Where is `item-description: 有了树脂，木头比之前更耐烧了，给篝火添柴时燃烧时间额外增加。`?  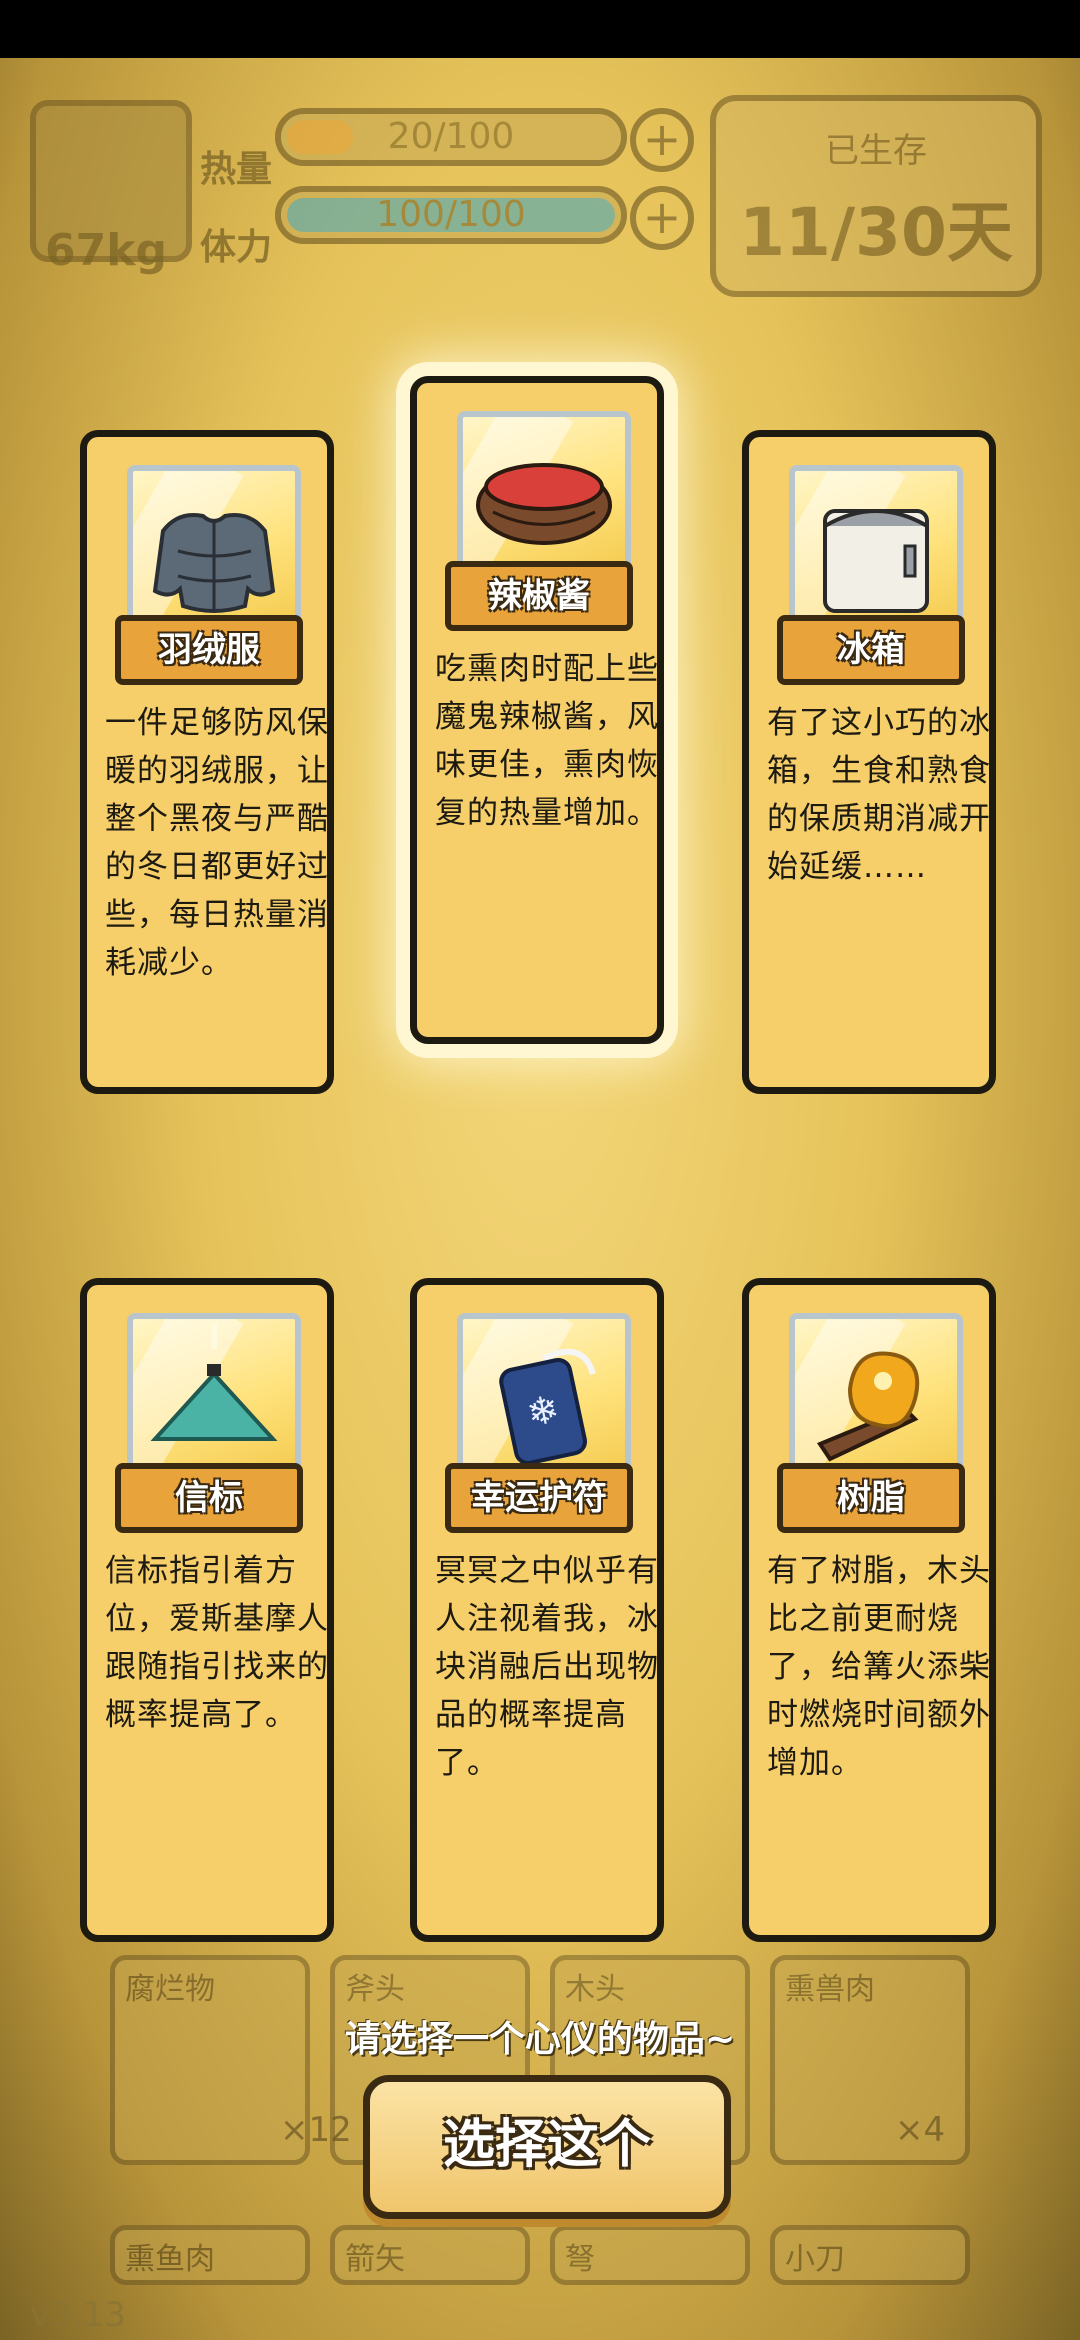 item-description: 有了树脂，木头比之前更耐烧了，给篝火添柴时燃烧时间额外增加。 is located at coordinates (879, 1667).